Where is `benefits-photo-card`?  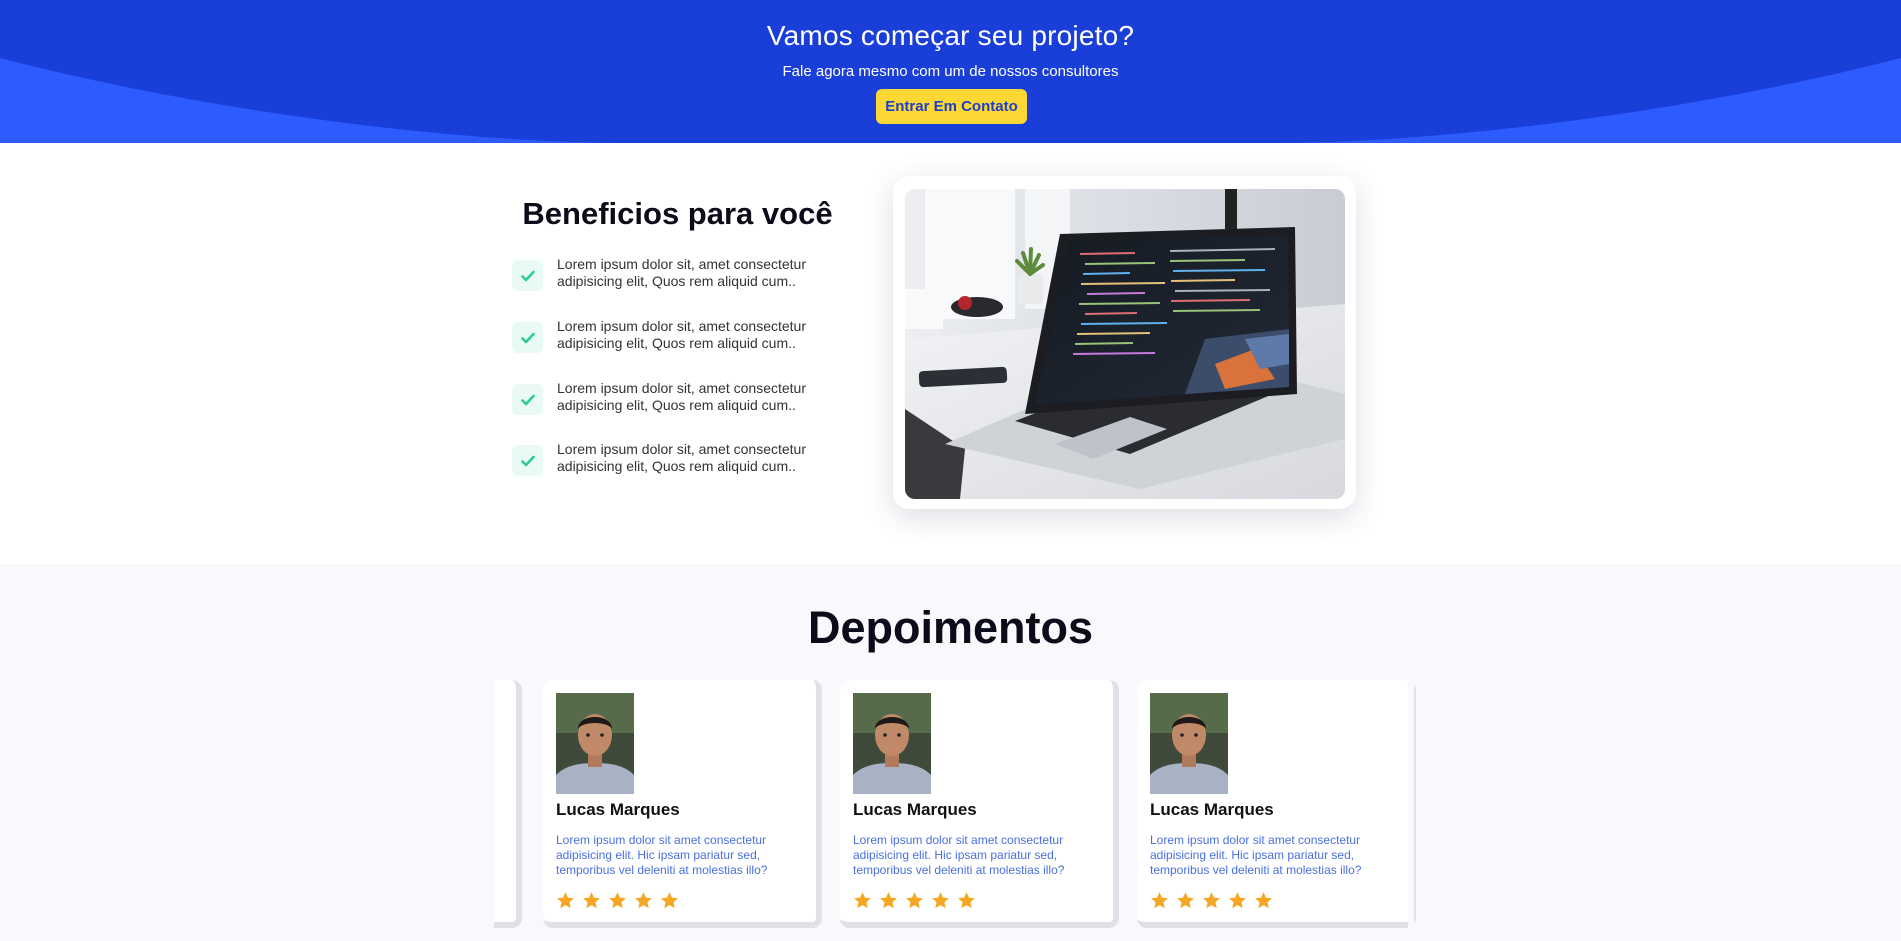 benefits-photo-card is located at coordinates (1124, 342).